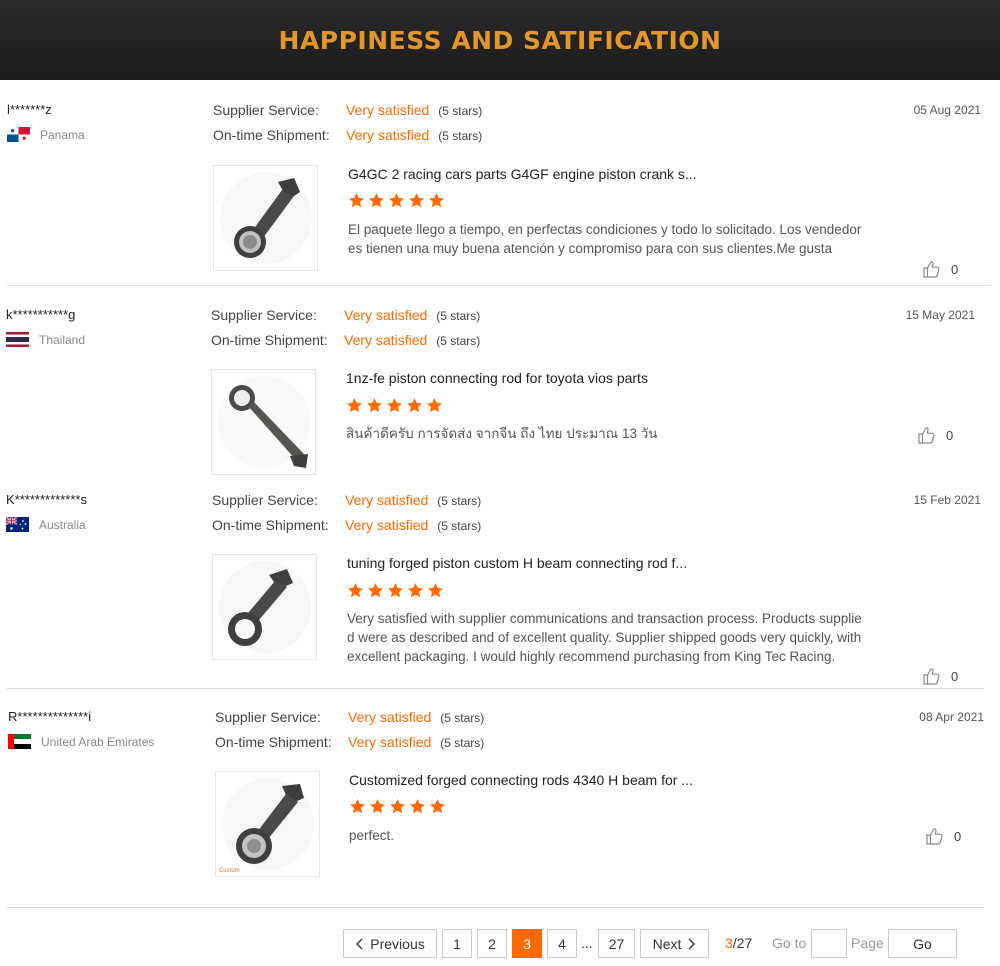 This screenshot has height=966, width=1000. I want to click on panama-flag-icon, so click(18, 134).